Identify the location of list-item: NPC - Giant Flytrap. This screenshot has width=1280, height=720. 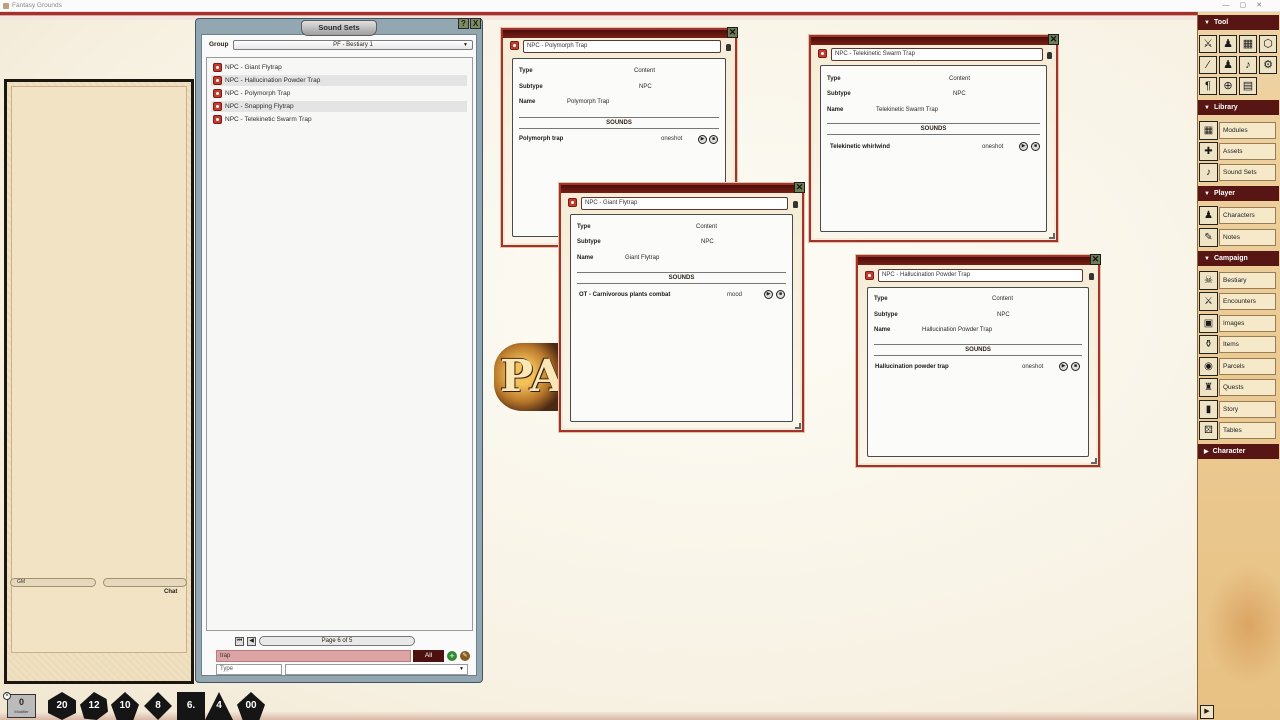
(339, 67).